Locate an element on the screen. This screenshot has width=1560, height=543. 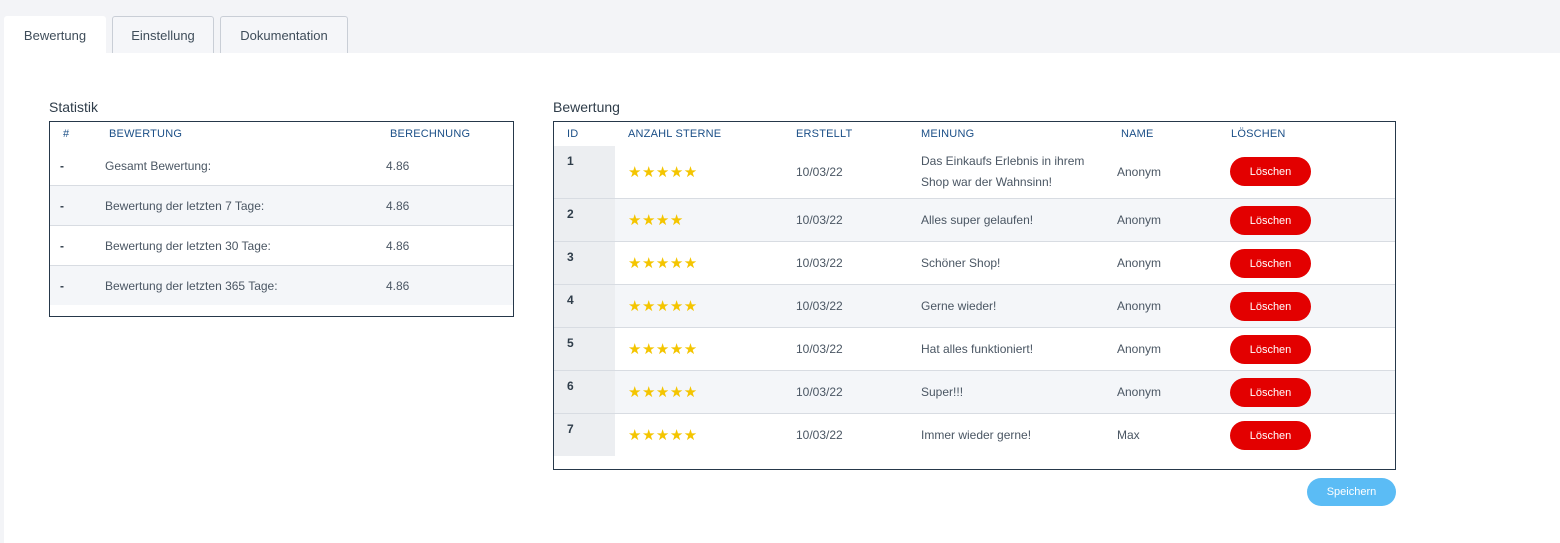
row-meinung: Immer wieder gerne! is located at coordinates (976, 435).